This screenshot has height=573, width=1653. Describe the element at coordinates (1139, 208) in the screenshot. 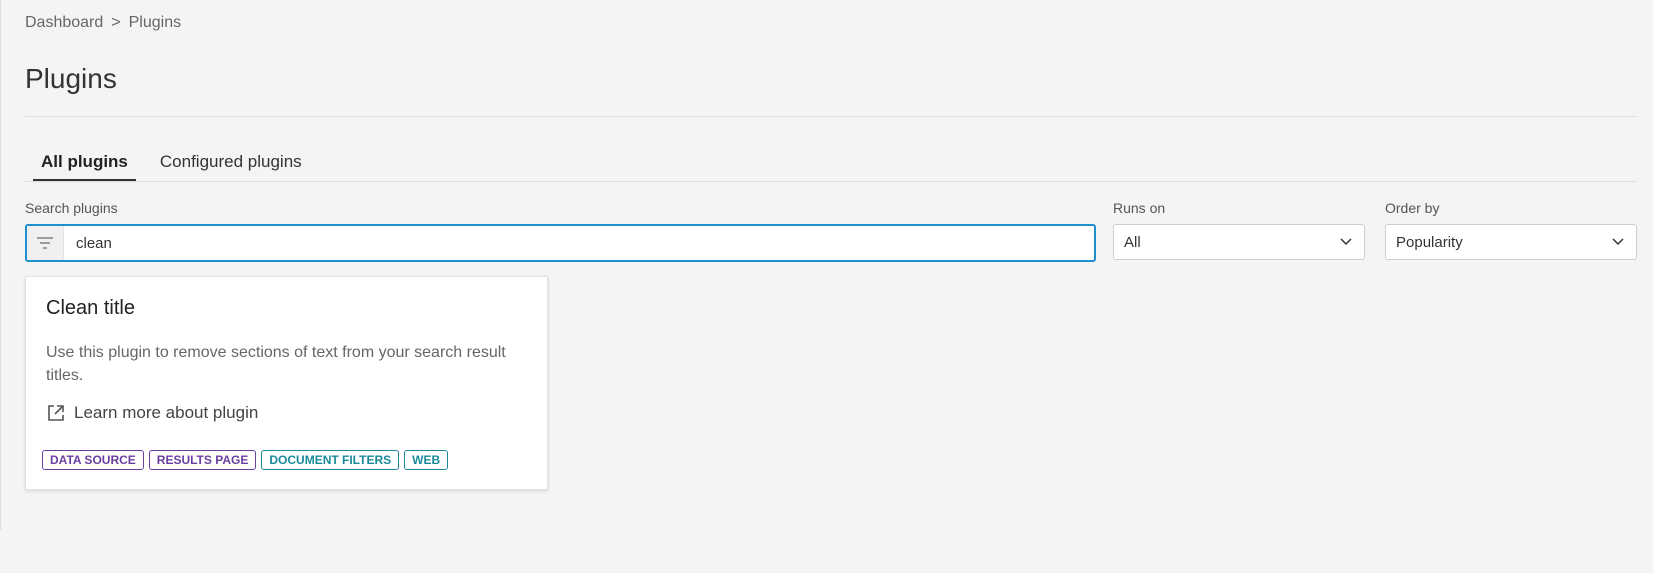

I see `runs-on-label: Runs on` at that location.